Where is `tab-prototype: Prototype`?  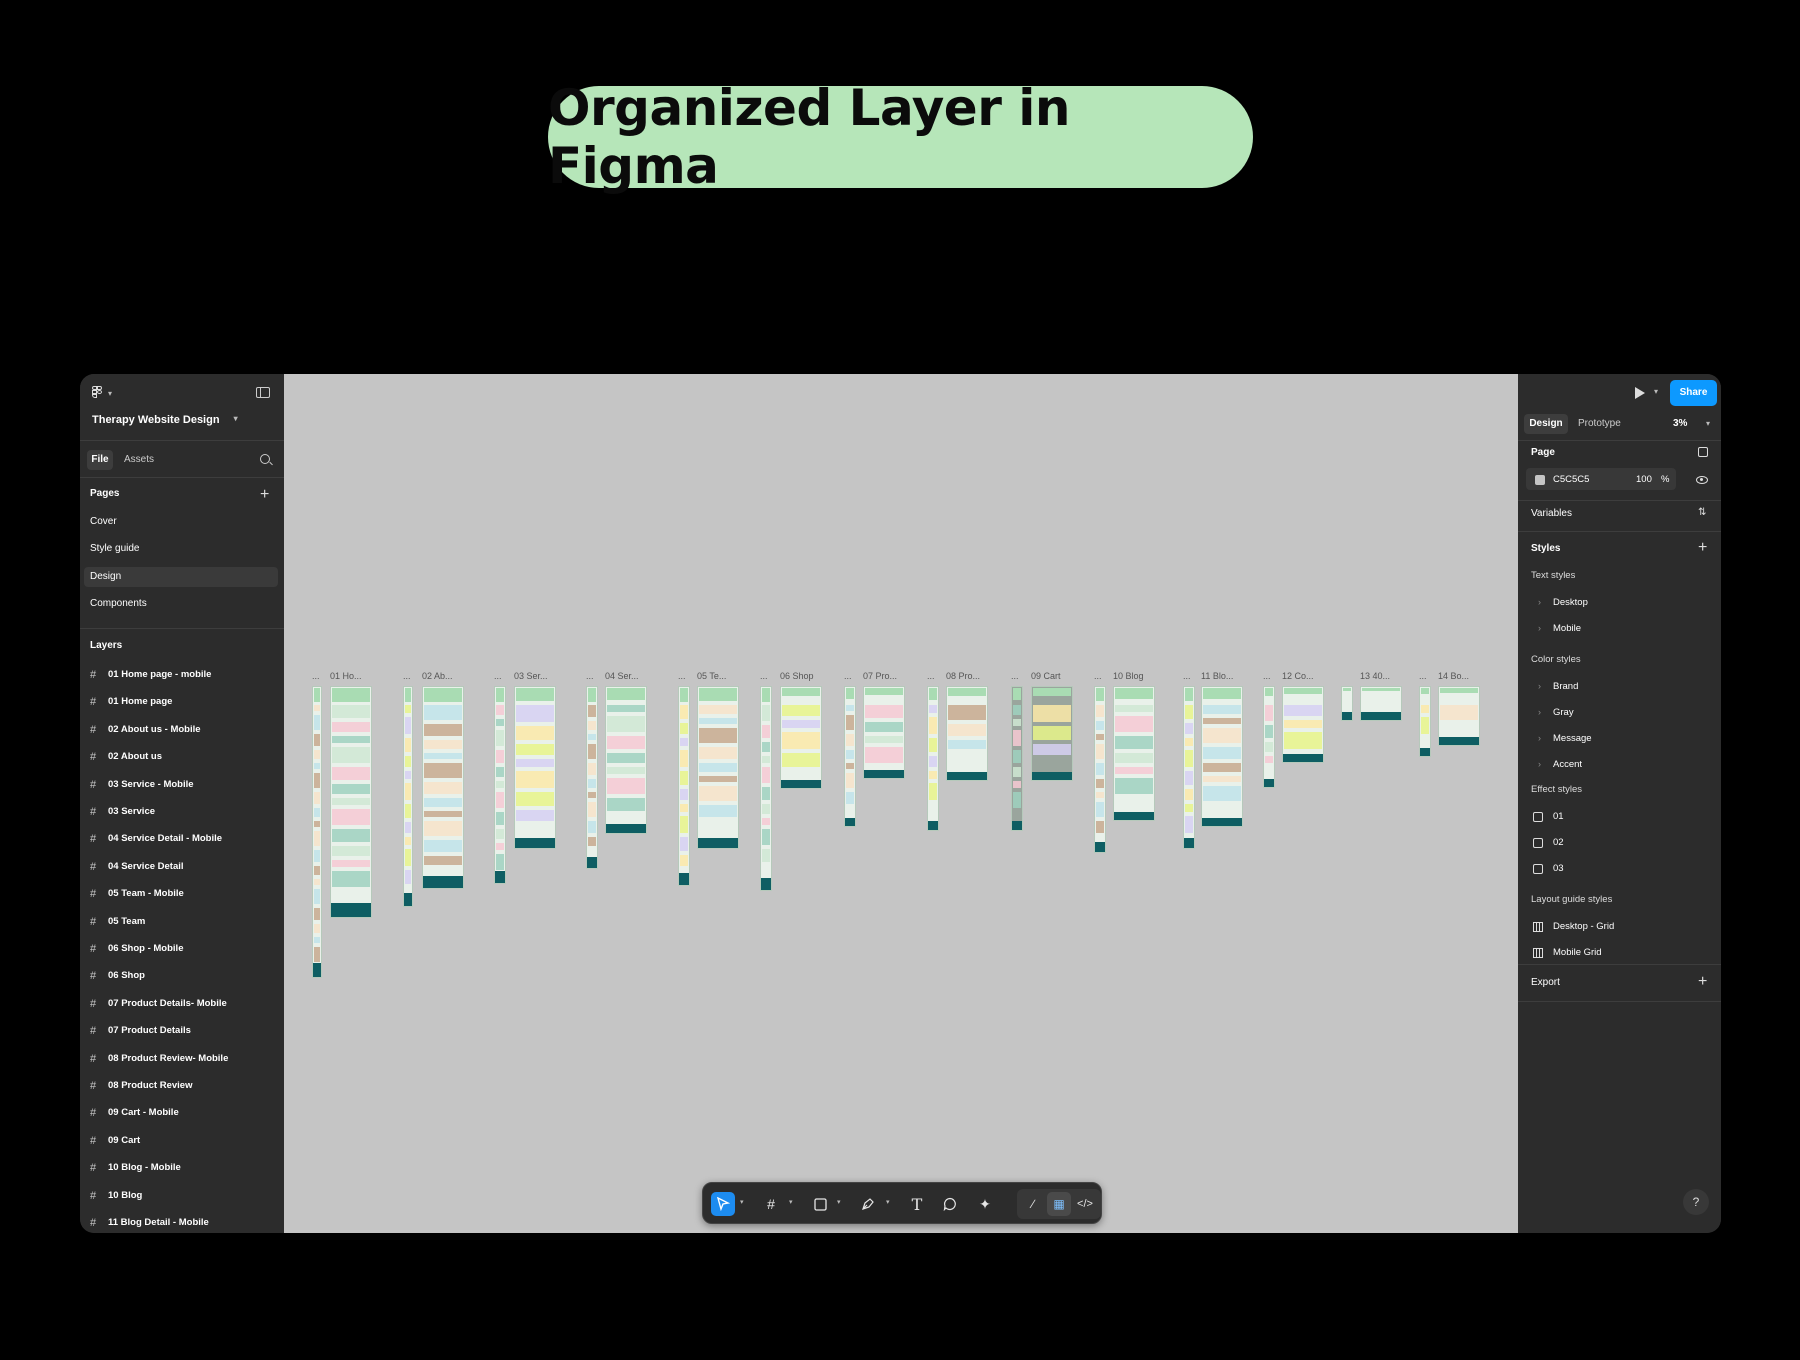
tab-prototype: Prototype is located at coordinates (1599, 424).